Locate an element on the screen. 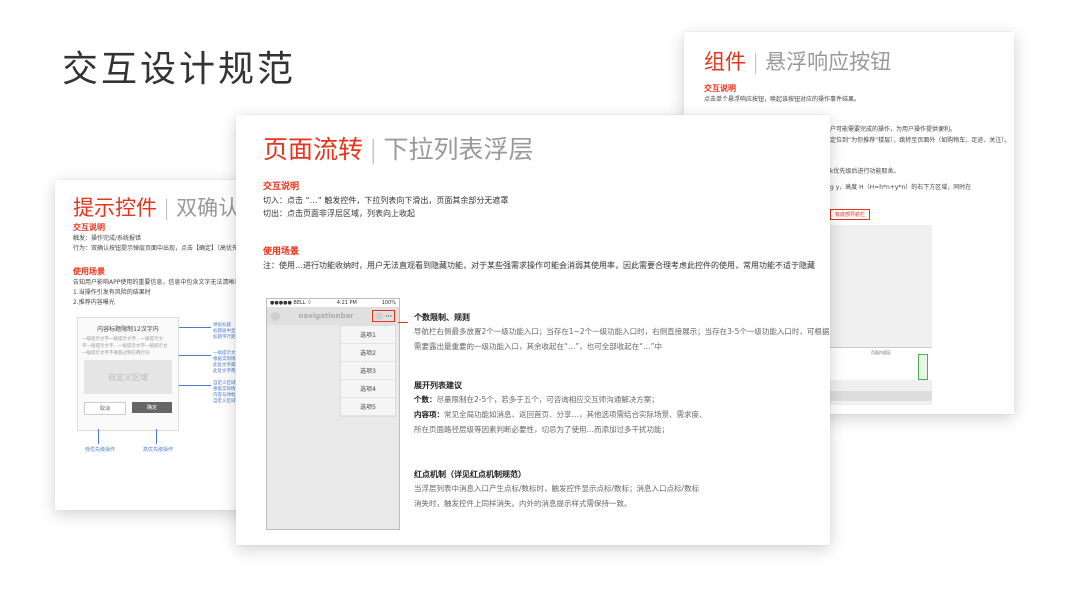 The image size is (1067, 600). left-section1-line: 触发：操作完成/系统报错 is located at coordinates (107, 238).